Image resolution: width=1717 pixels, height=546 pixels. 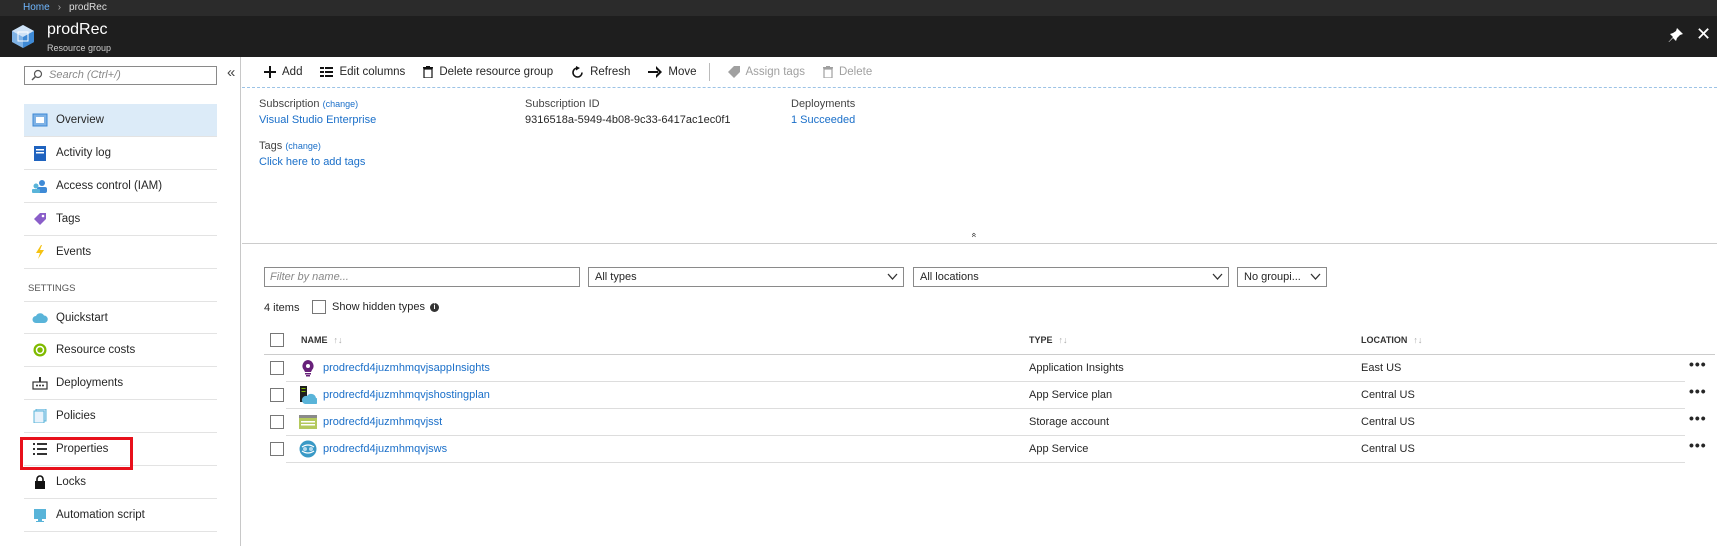 I want to click on sidebar-item-label: Policies, so click(x=76, y=416).